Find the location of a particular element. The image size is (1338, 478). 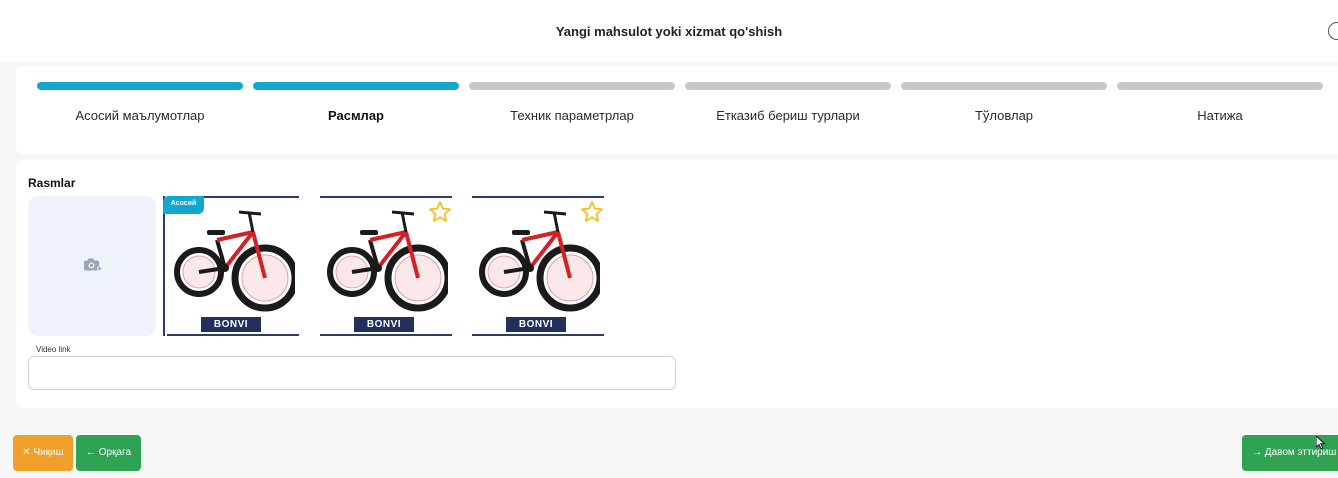

bicycle-image is located at coordinates (234, 261).